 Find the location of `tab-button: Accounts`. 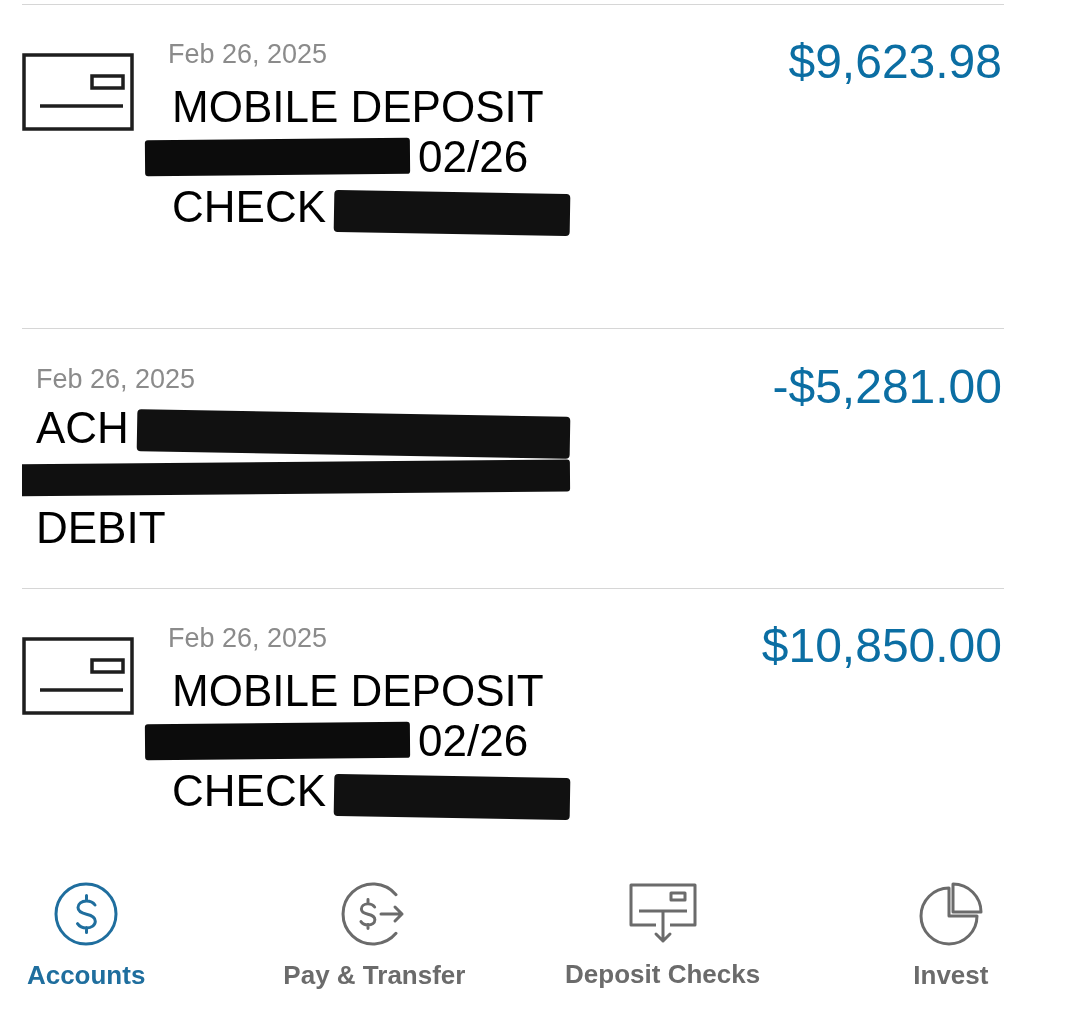

tab-button: Accounts is located at coordinates (86, 936).